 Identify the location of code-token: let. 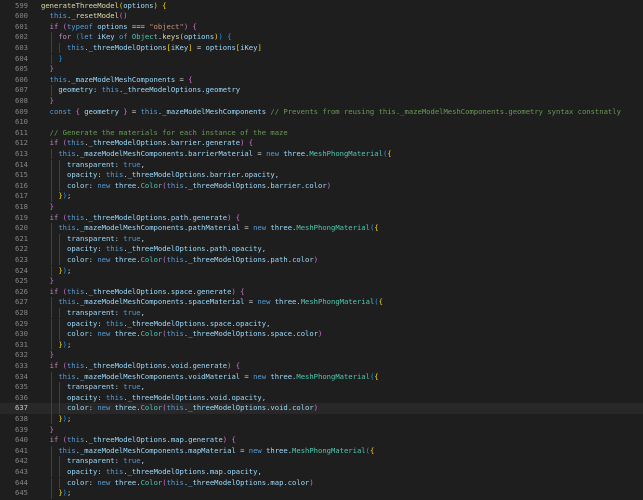
(86, 37).